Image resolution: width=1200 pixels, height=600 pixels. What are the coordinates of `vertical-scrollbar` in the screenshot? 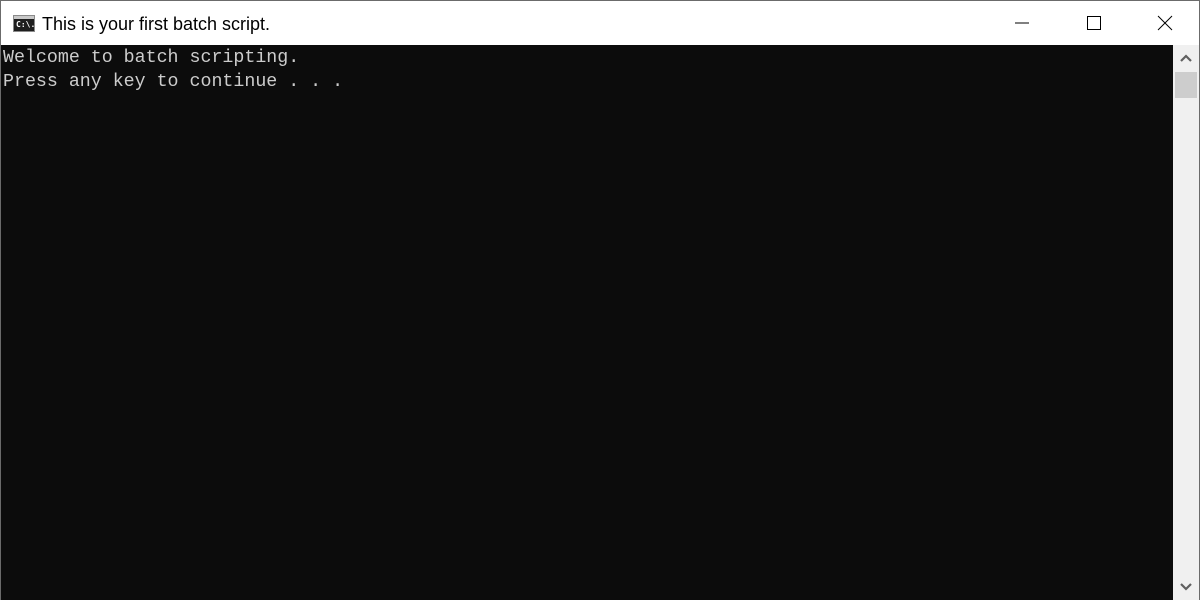 It's located at (1186, 322).